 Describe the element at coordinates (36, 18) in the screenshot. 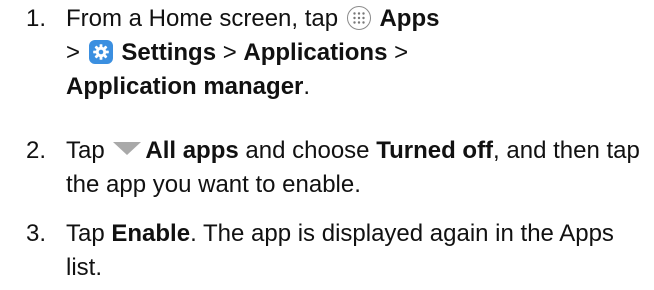

I see `step-number: 1.` at that location.